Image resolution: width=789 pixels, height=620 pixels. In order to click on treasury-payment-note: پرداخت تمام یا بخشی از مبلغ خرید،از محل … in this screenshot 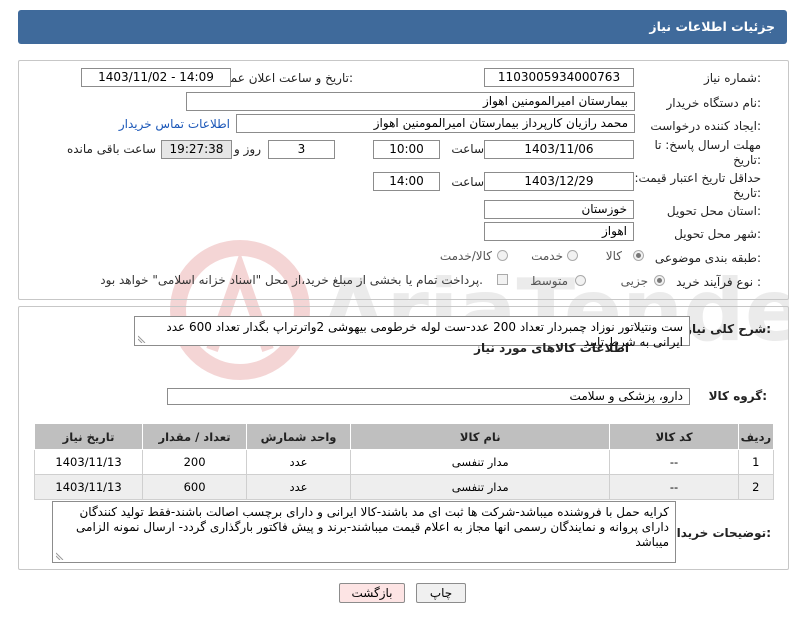, I will do `click(291, 280)`.